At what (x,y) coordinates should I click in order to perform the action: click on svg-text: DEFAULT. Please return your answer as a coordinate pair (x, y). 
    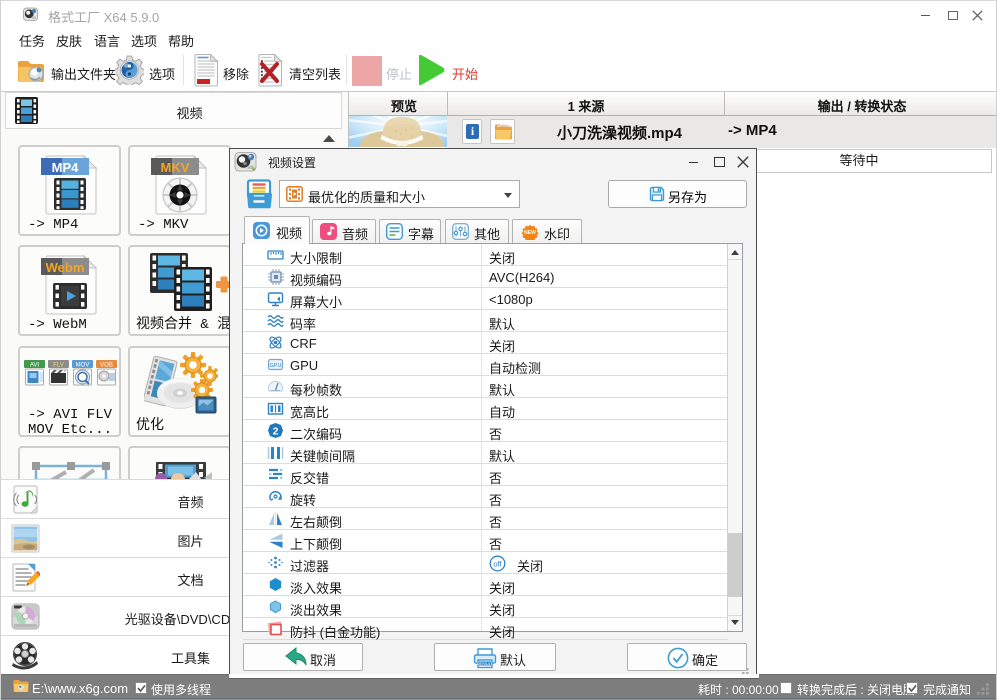
    Looking at the image, I should click on (484, 664).